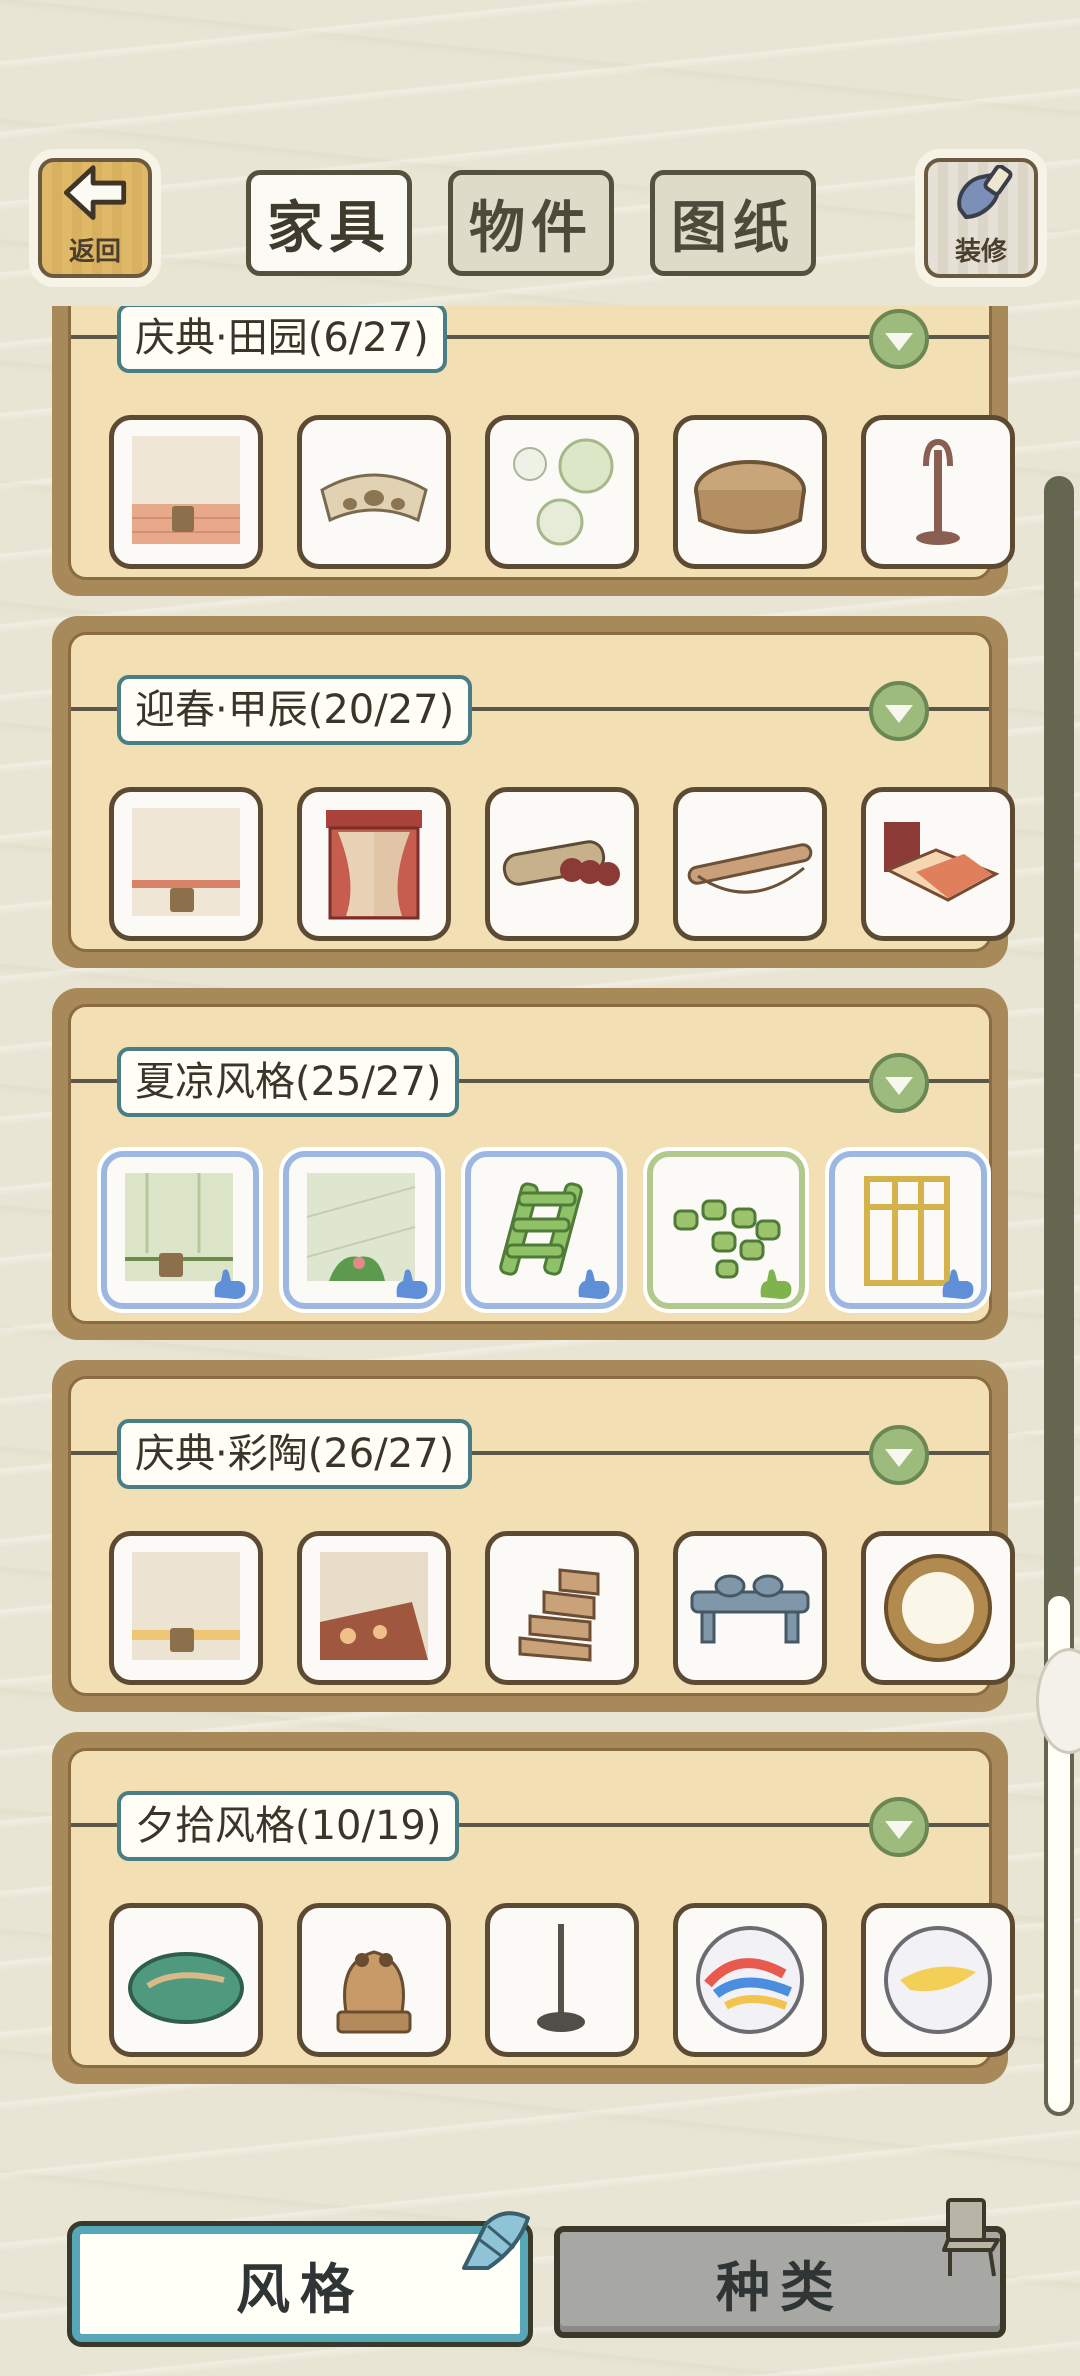 The height and width of the screenshot is (2376, 1080). I want to click on item-bamboo-wallpaper, so click(180, 1230).